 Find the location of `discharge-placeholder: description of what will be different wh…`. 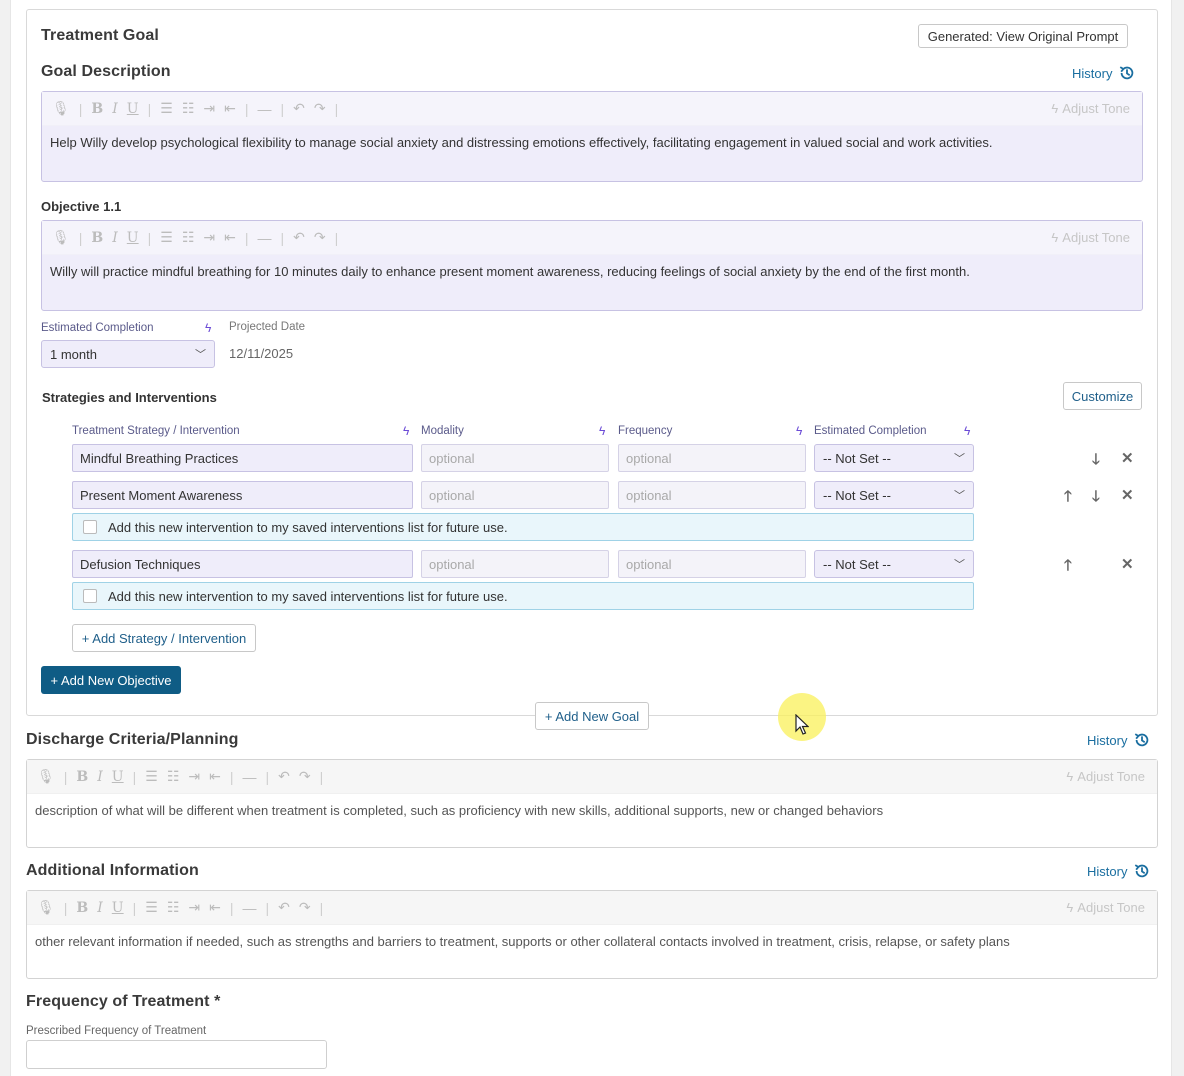

discharge-placeholder: description of what will be different wh… is located at coordinates (459, 810).